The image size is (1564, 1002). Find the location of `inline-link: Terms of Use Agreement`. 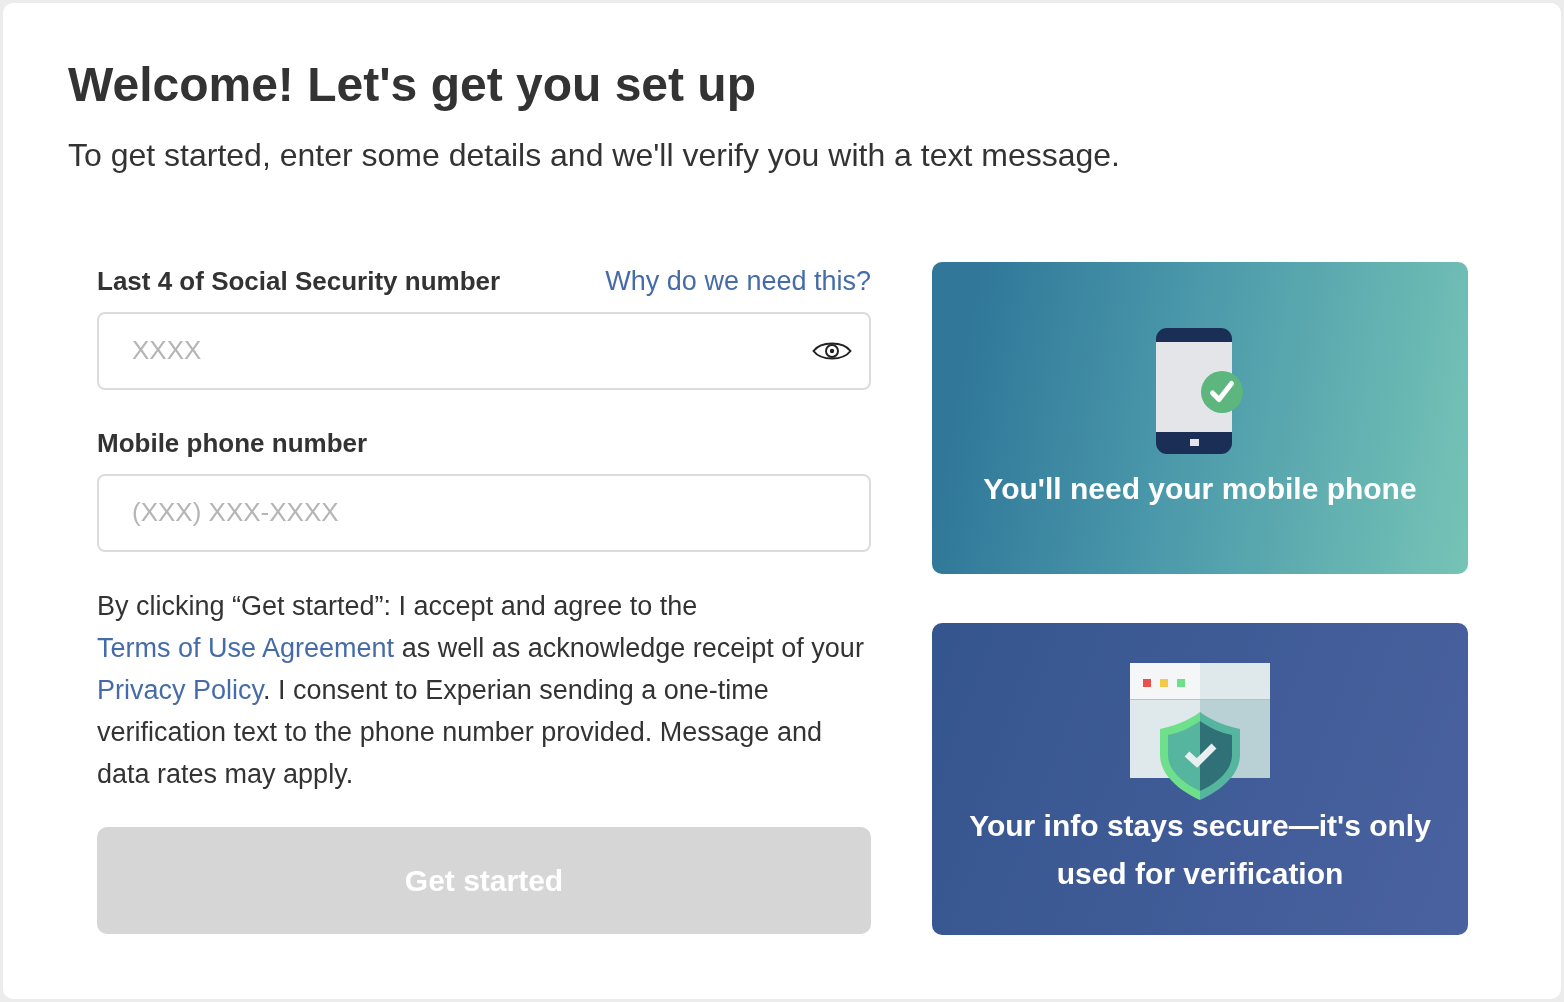

inline-link: Terms of Use Agreement is located at coordinates (246, 647).